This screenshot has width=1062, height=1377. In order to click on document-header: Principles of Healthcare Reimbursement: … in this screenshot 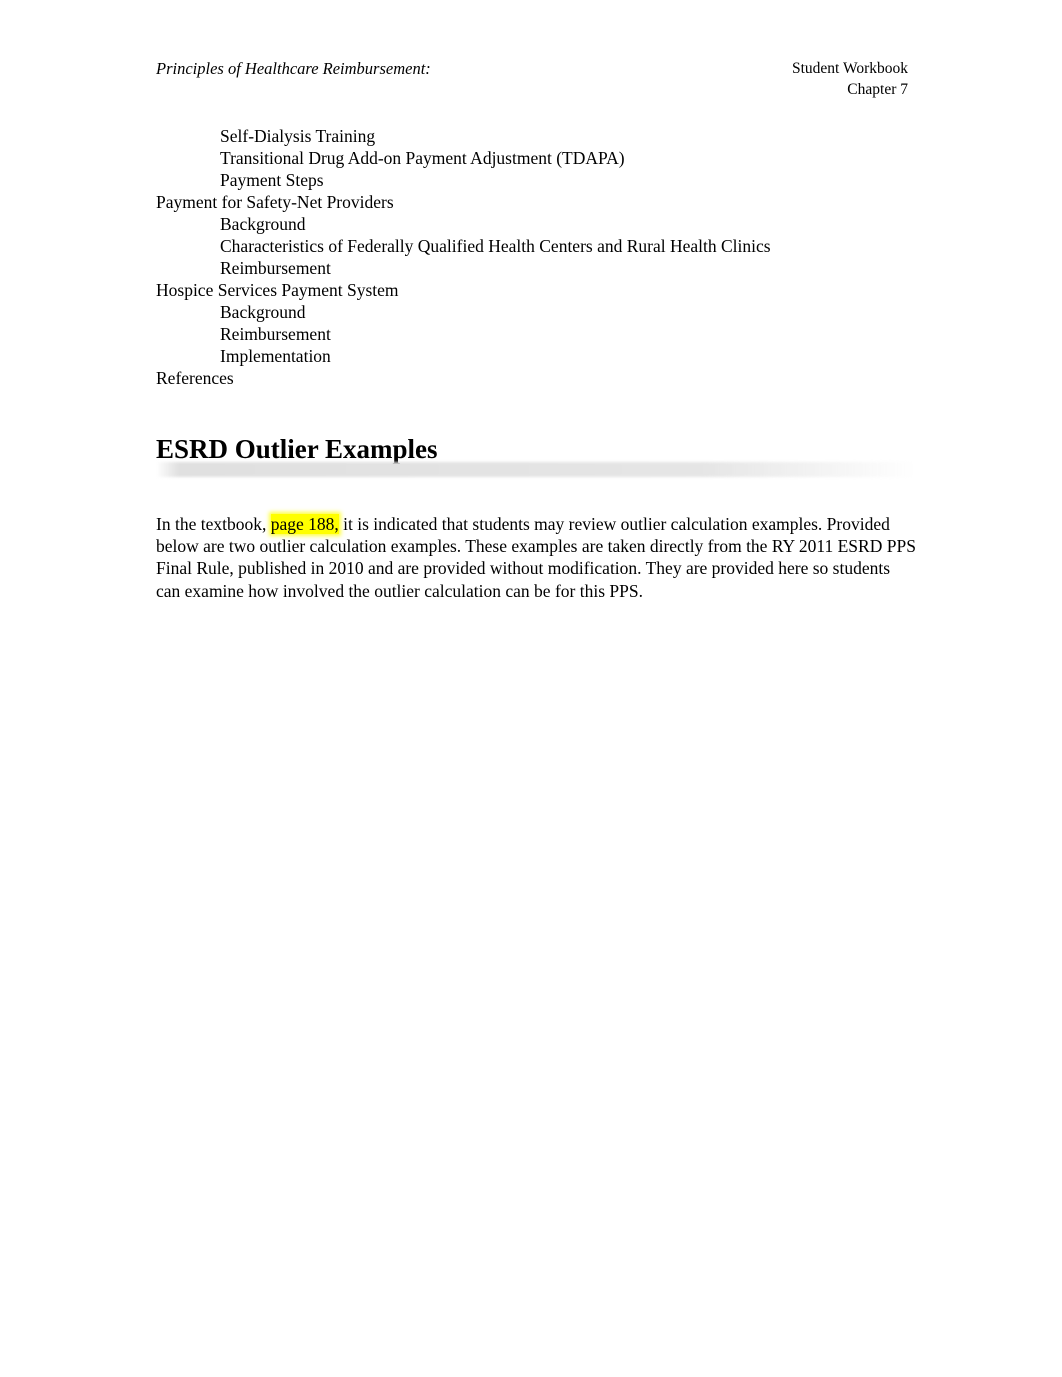, I will do `click(532, 79)`.